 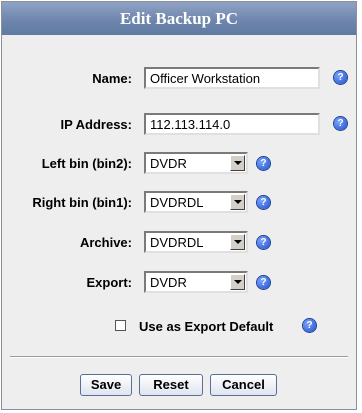 What do you see at coordinates (168, 163) in the screenshot?
I see `left-bin-value: DVDR` at bounding box center [168, 163].